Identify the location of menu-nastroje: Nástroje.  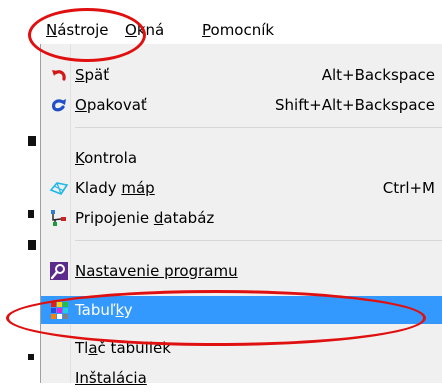
(77, 30).